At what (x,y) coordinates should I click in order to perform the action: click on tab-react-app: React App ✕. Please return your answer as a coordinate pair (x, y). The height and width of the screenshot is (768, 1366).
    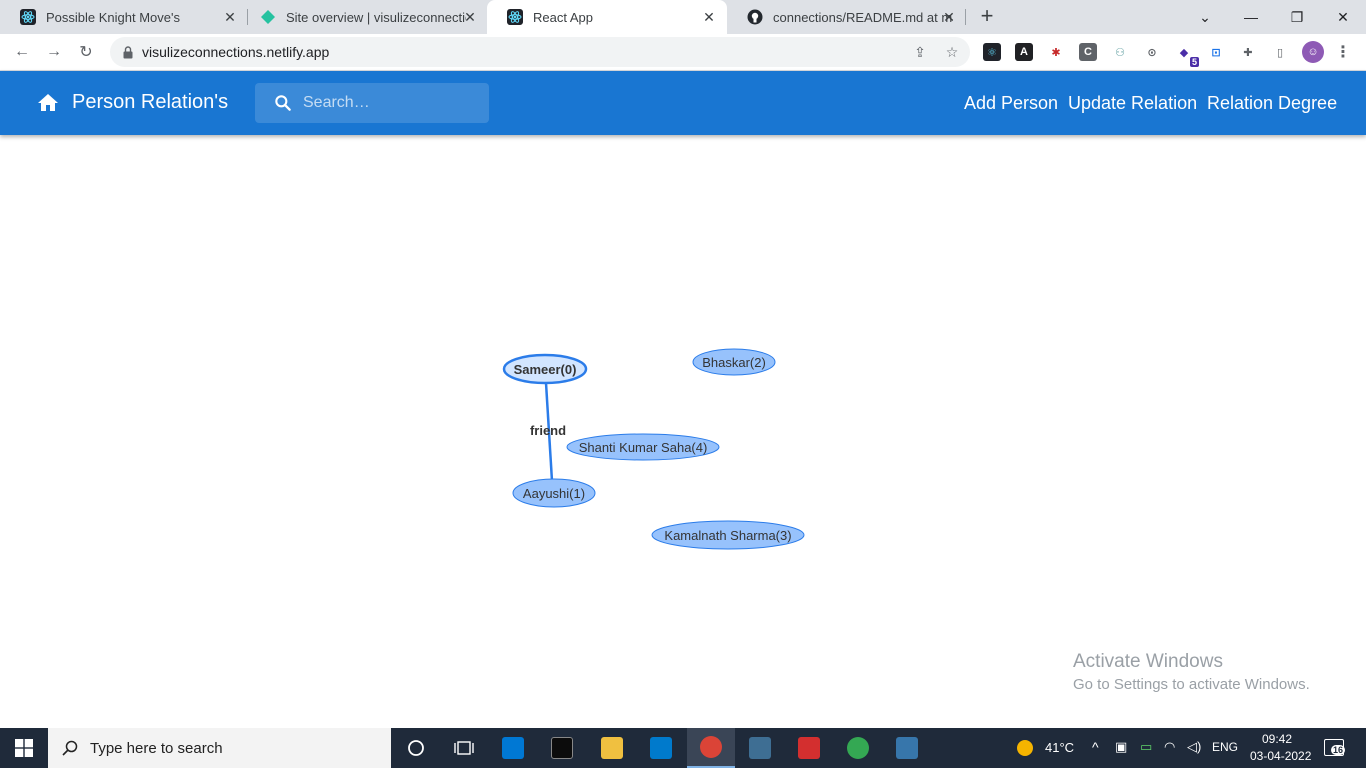
    Looking at the image, I should click on (607, 17).